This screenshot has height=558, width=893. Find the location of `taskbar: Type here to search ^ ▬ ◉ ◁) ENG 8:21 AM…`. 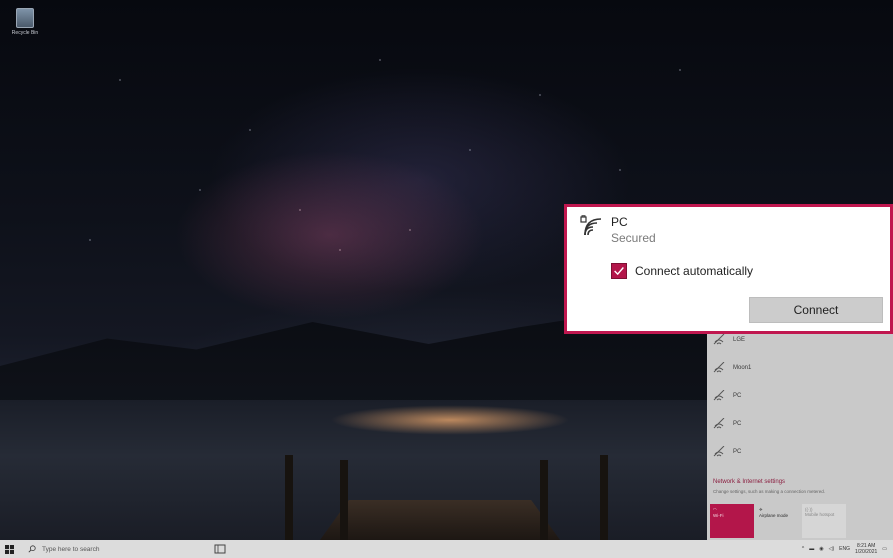

taskbar: Type here to search ^ ▬ ◉ ◁) ENG 8:21 AM… is located at coordinates (446, 549).